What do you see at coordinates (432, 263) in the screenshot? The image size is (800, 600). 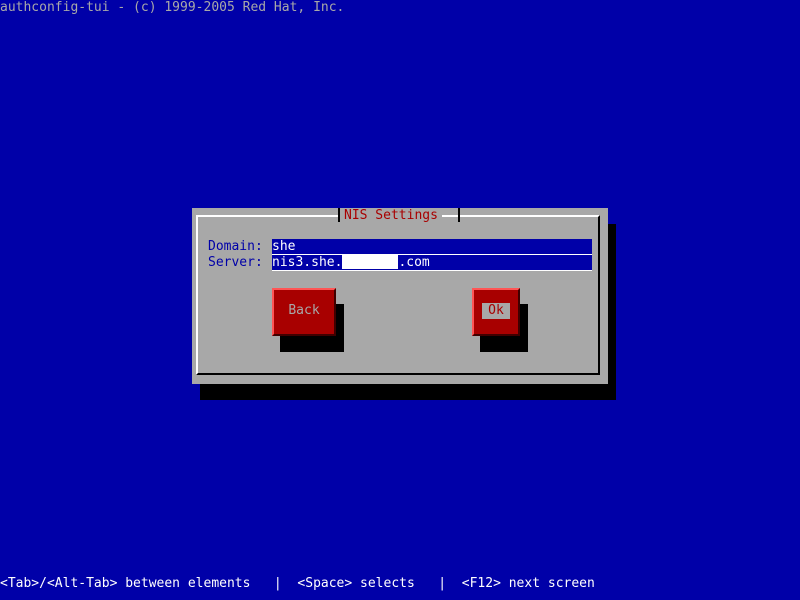 I see `server-field: nis3.she. .com` at bounding box center [432, 263].